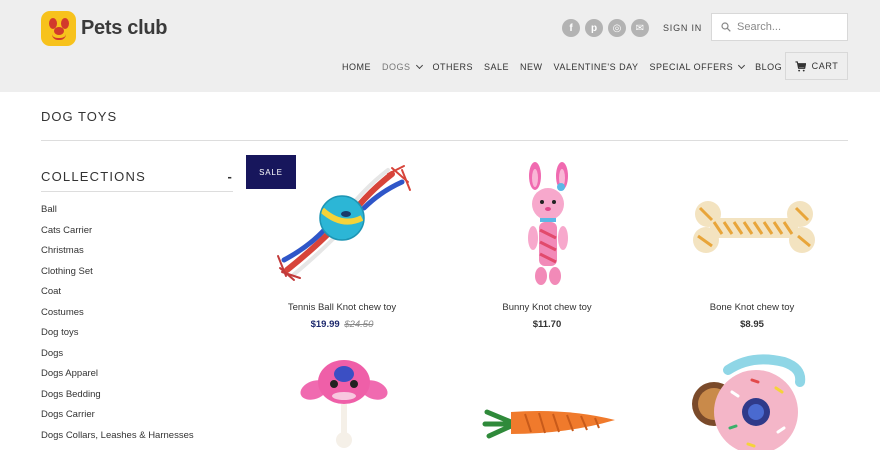 The height and width of the screenshot is (450, 880). I want to click on nav-new: NEW, so click(531, 67).